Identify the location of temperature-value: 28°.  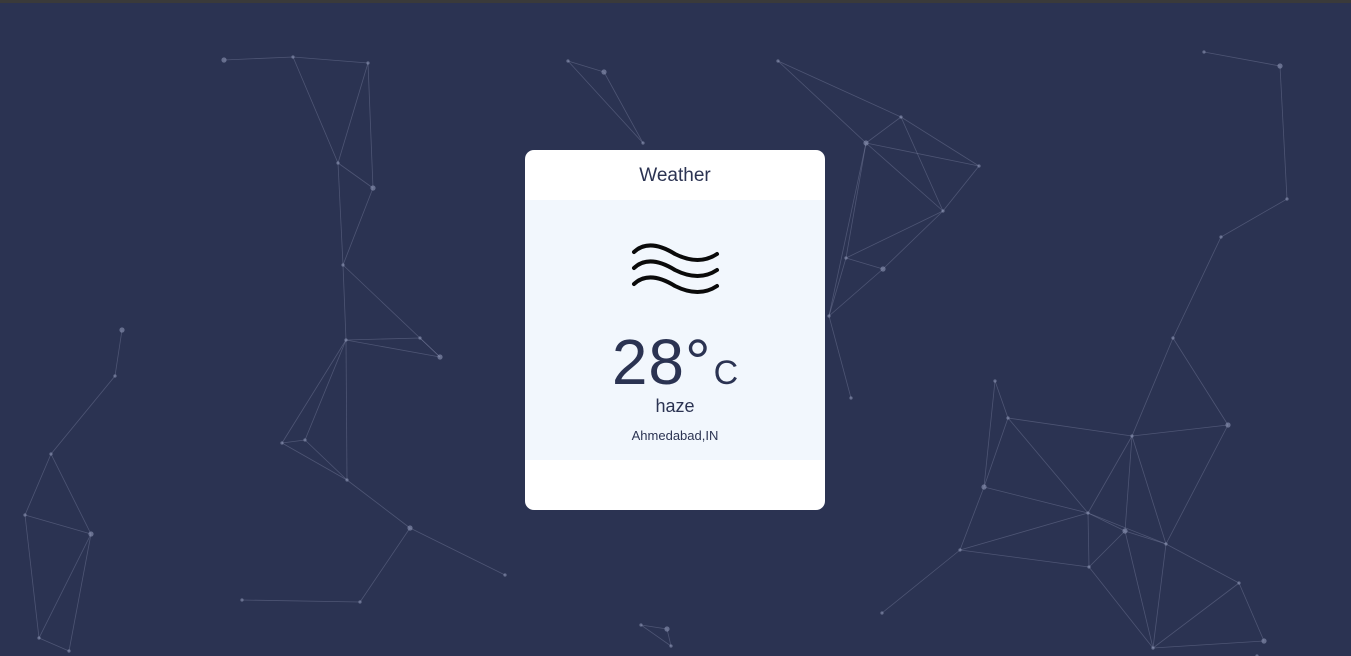
(661, 362).